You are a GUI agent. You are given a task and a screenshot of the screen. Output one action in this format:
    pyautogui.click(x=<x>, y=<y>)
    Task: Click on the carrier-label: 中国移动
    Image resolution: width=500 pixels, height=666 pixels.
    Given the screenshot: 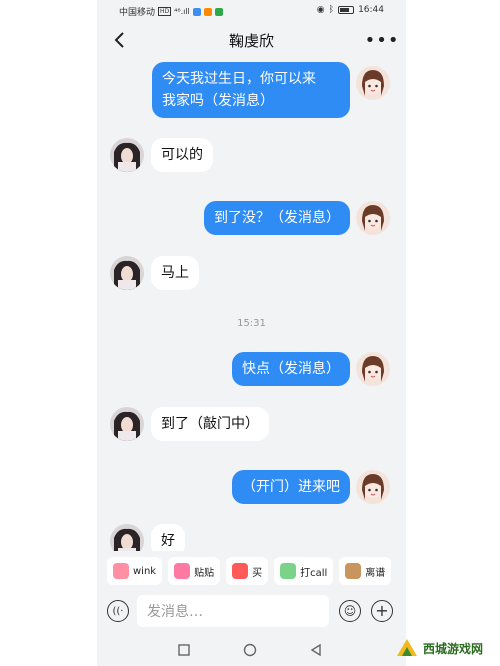 What is the action you would take?
    pyautogui.click(x=137, y=13)
    